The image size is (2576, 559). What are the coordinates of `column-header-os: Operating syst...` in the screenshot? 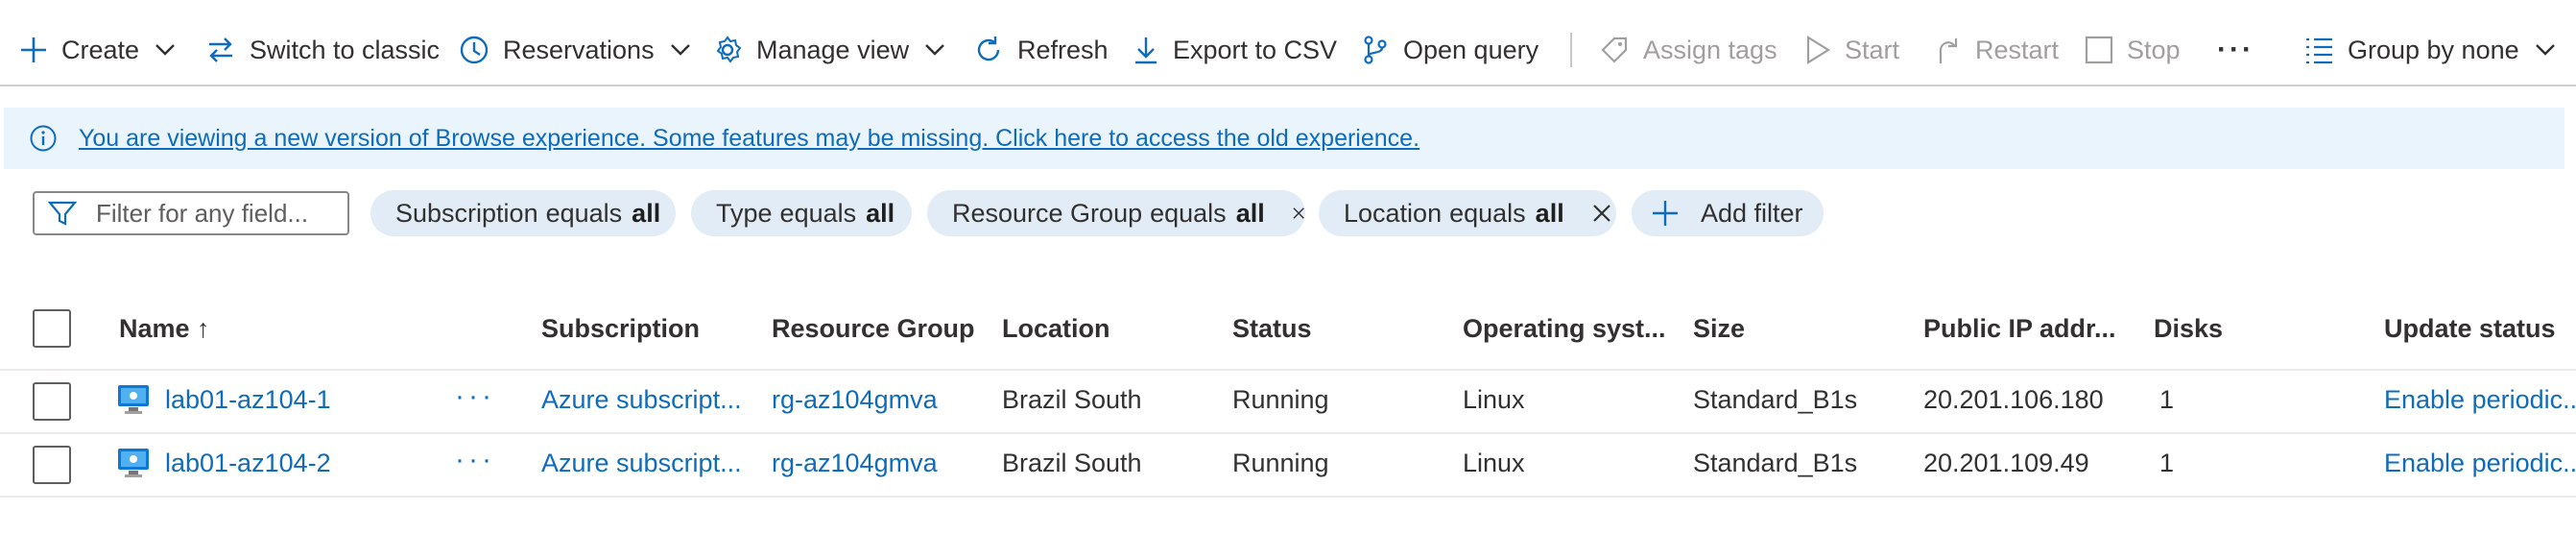 It's located at (1564, 328).